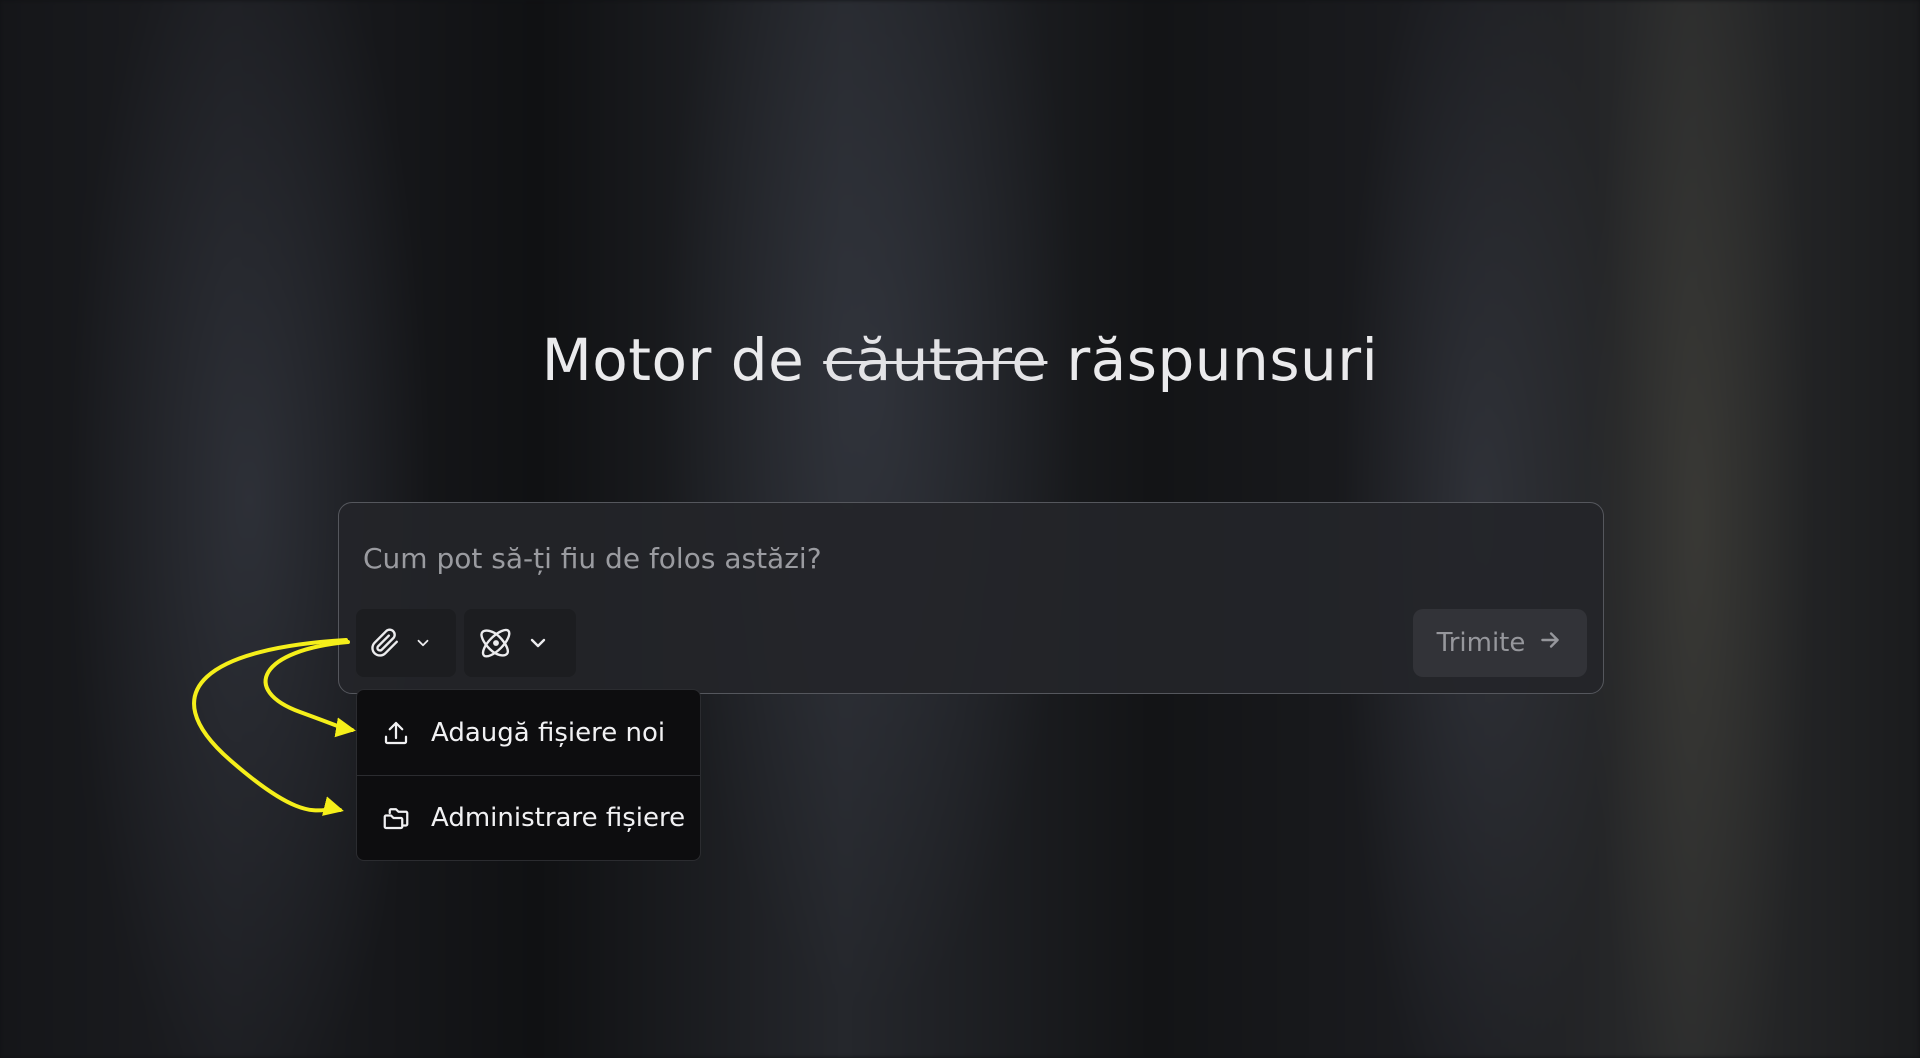 This screenshot has width=1920, height=1058. I want to click on title-prefix: Motor de, so click(673, 360).